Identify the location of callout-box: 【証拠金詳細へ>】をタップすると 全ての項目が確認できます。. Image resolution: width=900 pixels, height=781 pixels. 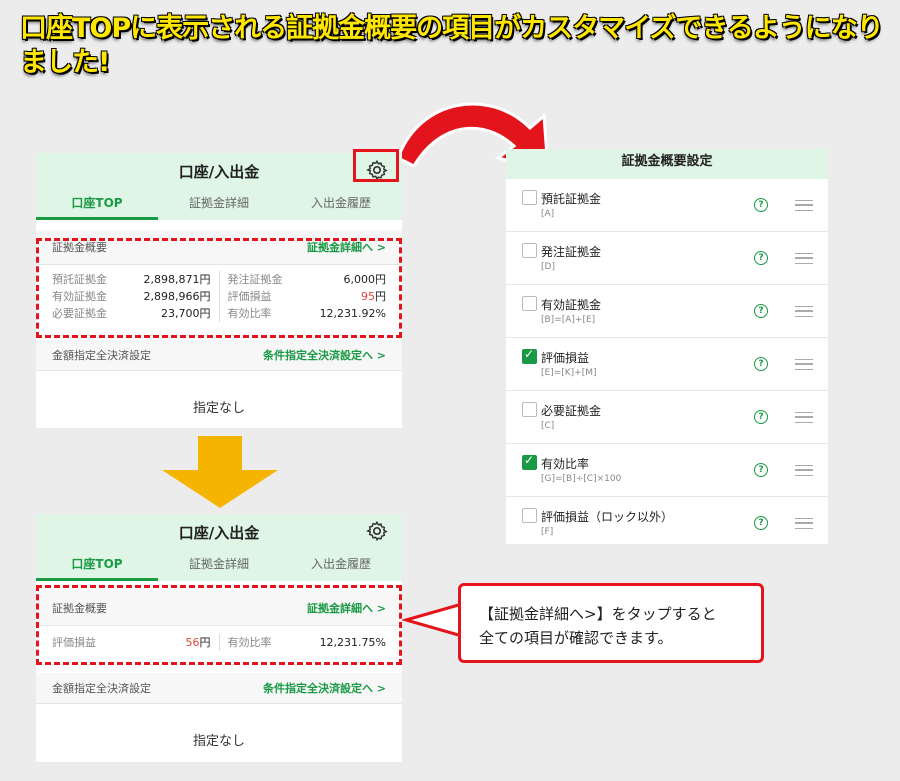
(611, 623).